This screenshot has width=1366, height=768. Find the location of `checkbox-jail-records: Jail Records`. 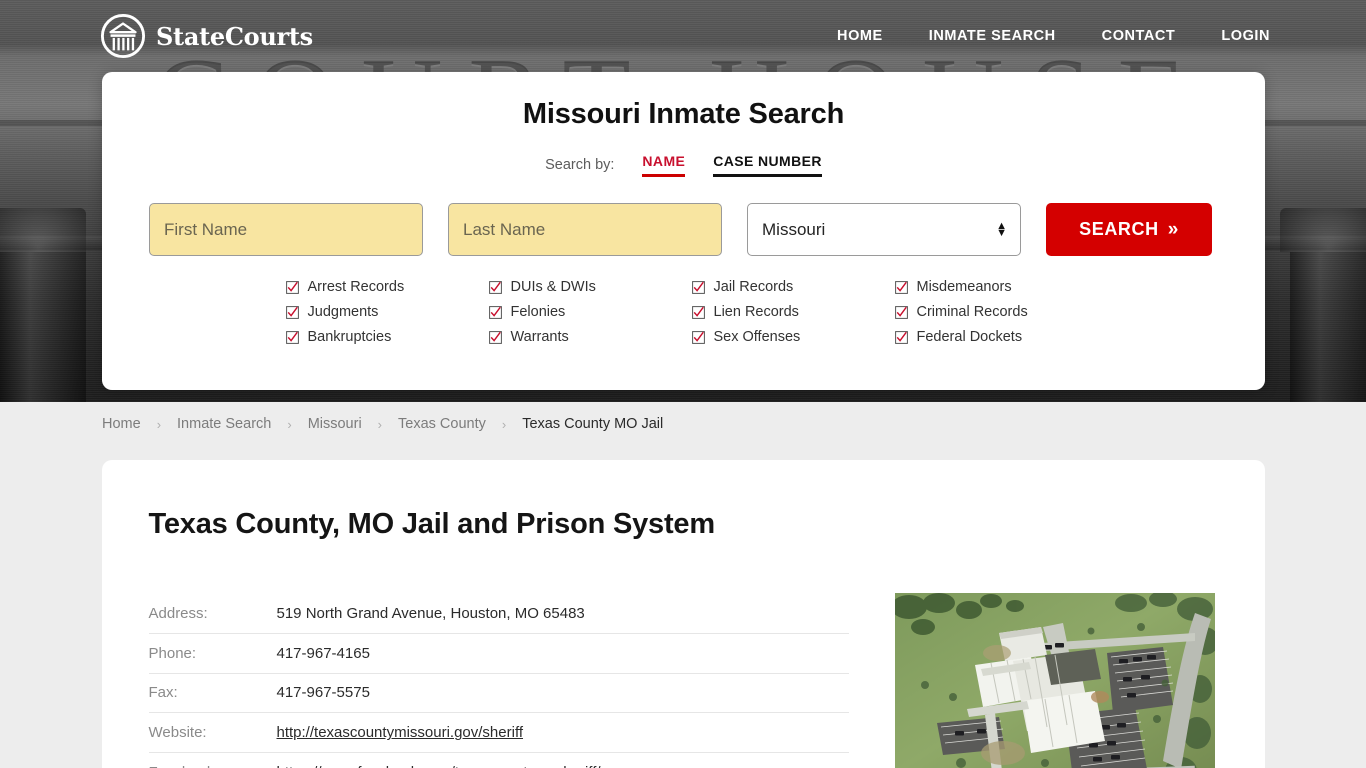

checkbox-jail-records: Jail Records is located at coordinates (793, 287).